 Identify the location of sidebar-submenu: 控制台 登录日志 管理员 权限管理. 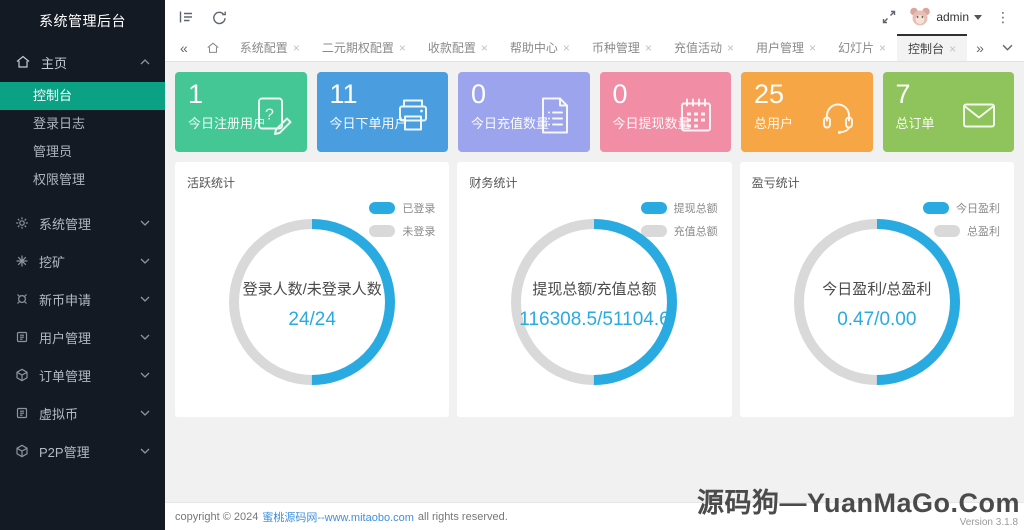
(82, 138).